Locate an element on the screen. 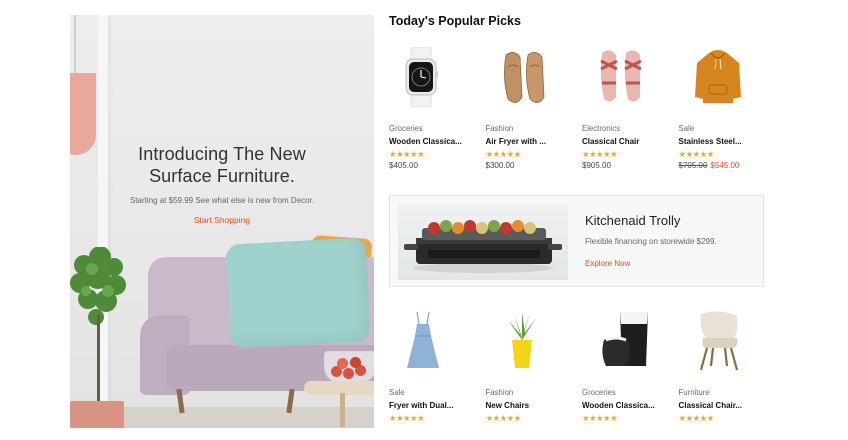 The image size is (848, 440). plant-stem is located at coordinates (98, 362).